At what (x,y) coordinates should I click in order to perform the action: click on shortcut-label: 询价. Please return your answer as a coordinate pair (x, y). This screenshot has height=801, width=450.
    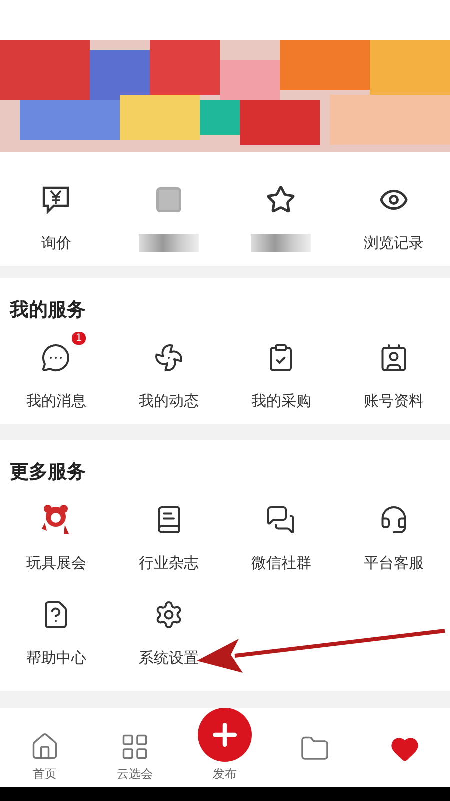
    Looking at the image, I should click on (56, 244).